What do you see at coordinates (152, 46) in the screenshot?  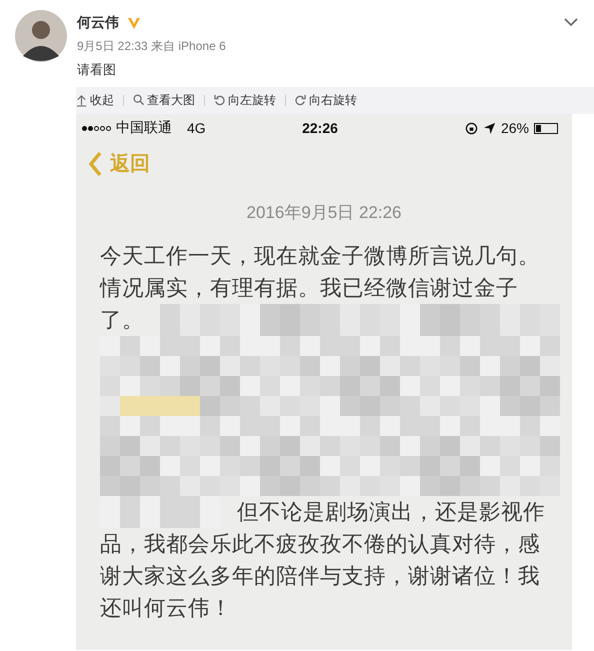 I see `post-meta: 9月5日 22:33 来自 iPhone 6` at bounding box center [152, 46].